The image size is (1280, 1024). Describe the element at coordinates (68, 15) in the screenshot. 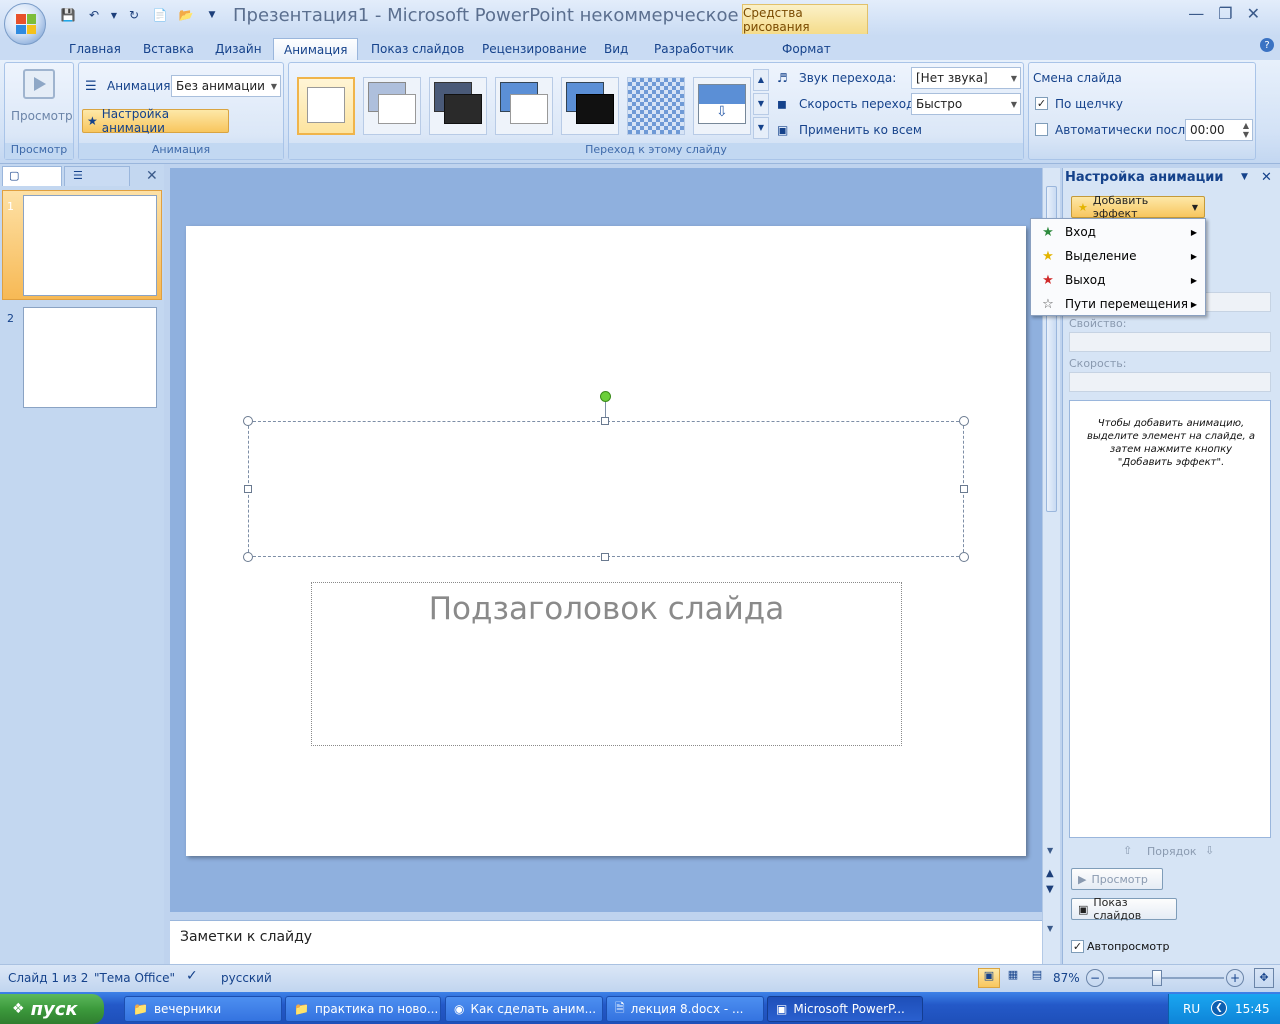

I see `save-icon: 💾` at that location.